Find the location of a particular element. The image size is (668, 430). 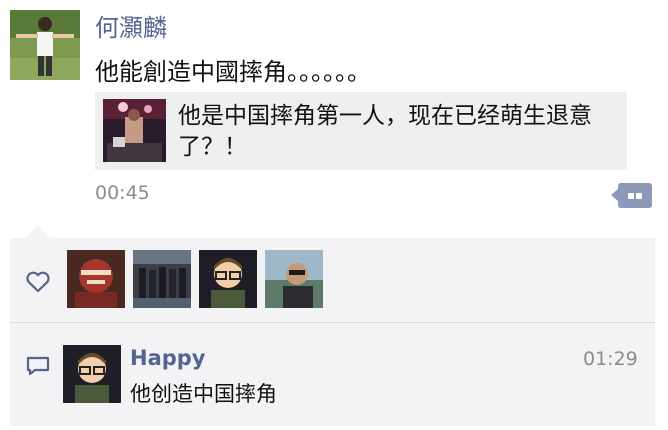

comment-author: Happy is located at coordinates (168, 358).